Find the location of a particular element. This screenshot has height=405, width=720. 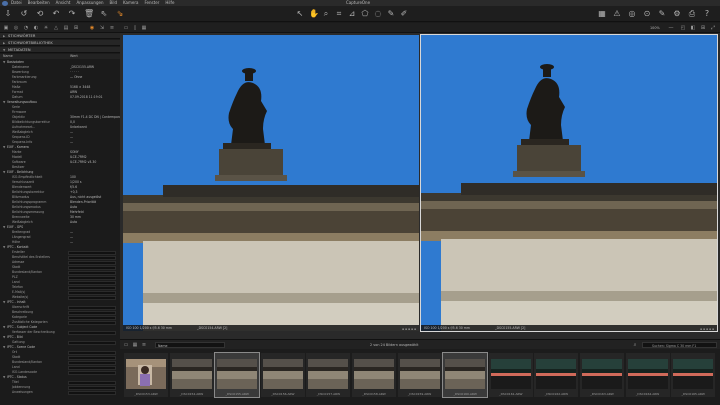

copy-adjustments-icon: ⇖ is located at coordinates (104, 14).